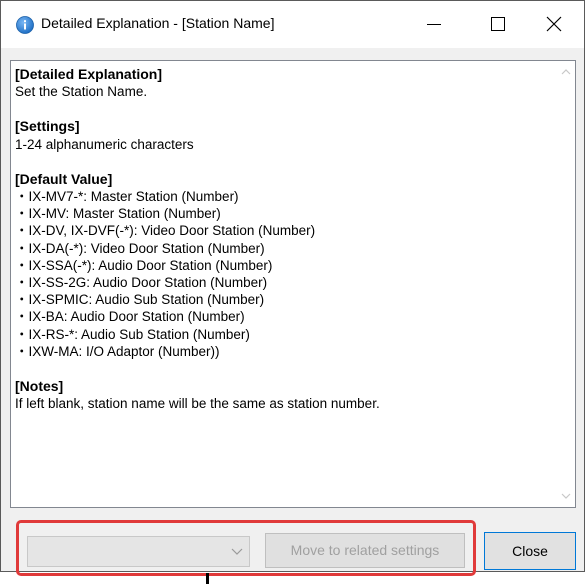  Describe the element at coordinates (140, 300) in the screenshot. I see `text-line: ・IX-SPMIC: Audio Sub Station (Number)` at that location.